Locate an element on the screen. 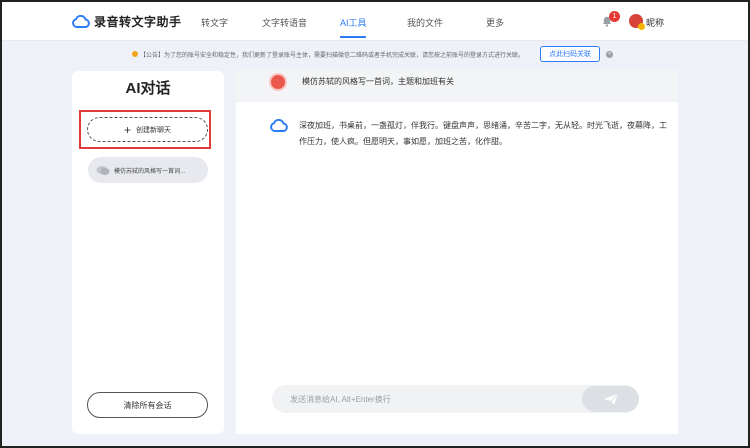 The width and height of the screenshot is (750, 448). clear-all-chats-button: 清除所有会话 is located at coordinates (147, 405).